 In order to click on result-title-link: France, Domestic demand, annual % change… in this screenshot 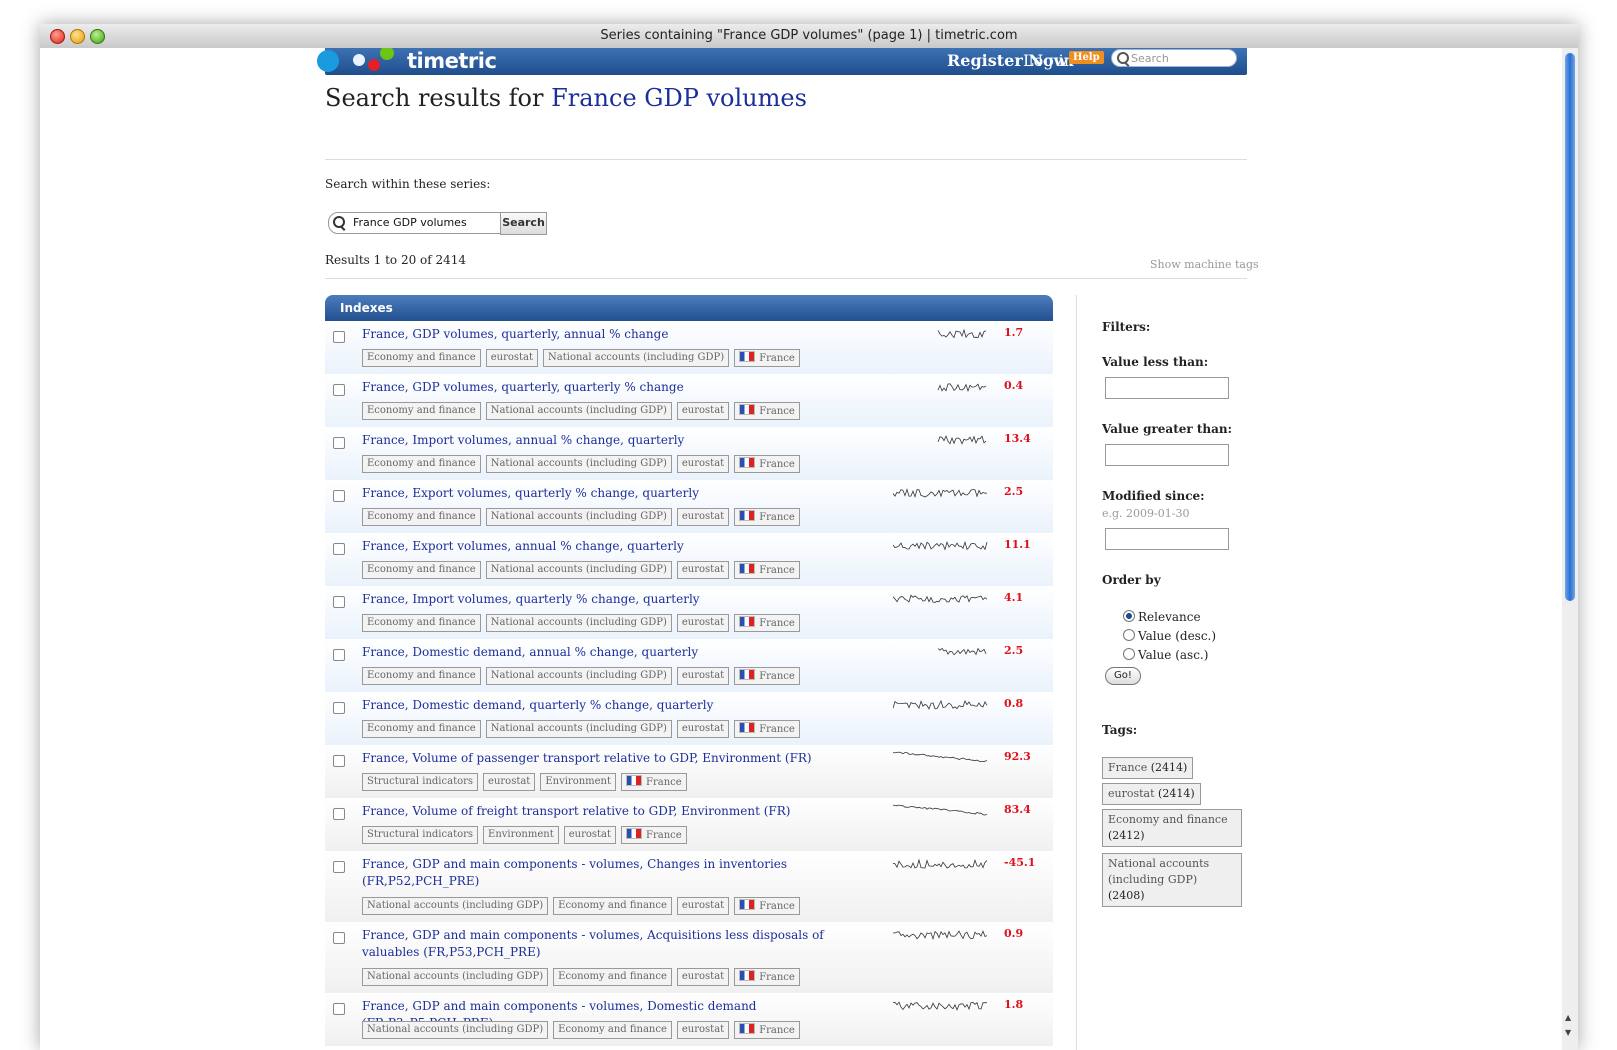, I will do `click(612, 652)`.